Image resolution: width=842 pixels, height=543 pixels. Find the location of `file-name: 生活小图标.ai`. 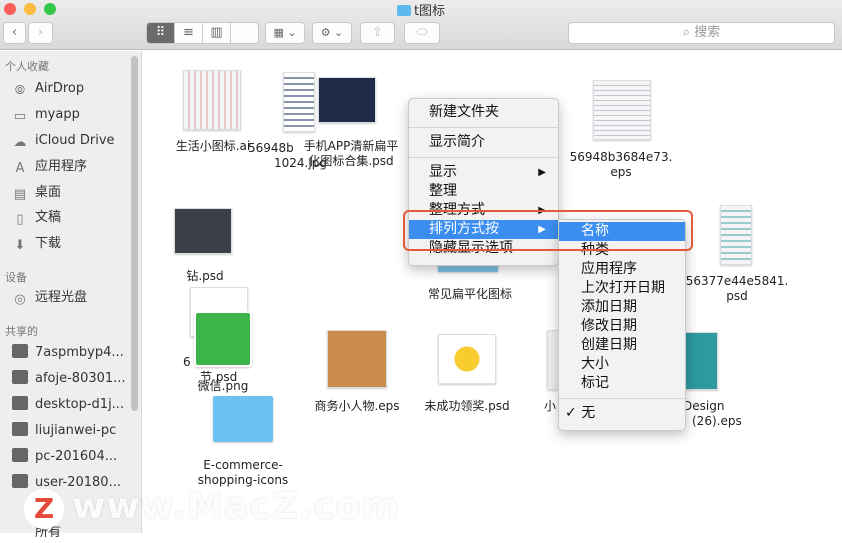

file-name: 生活小图标.ai is located at coordinates (213, 146).